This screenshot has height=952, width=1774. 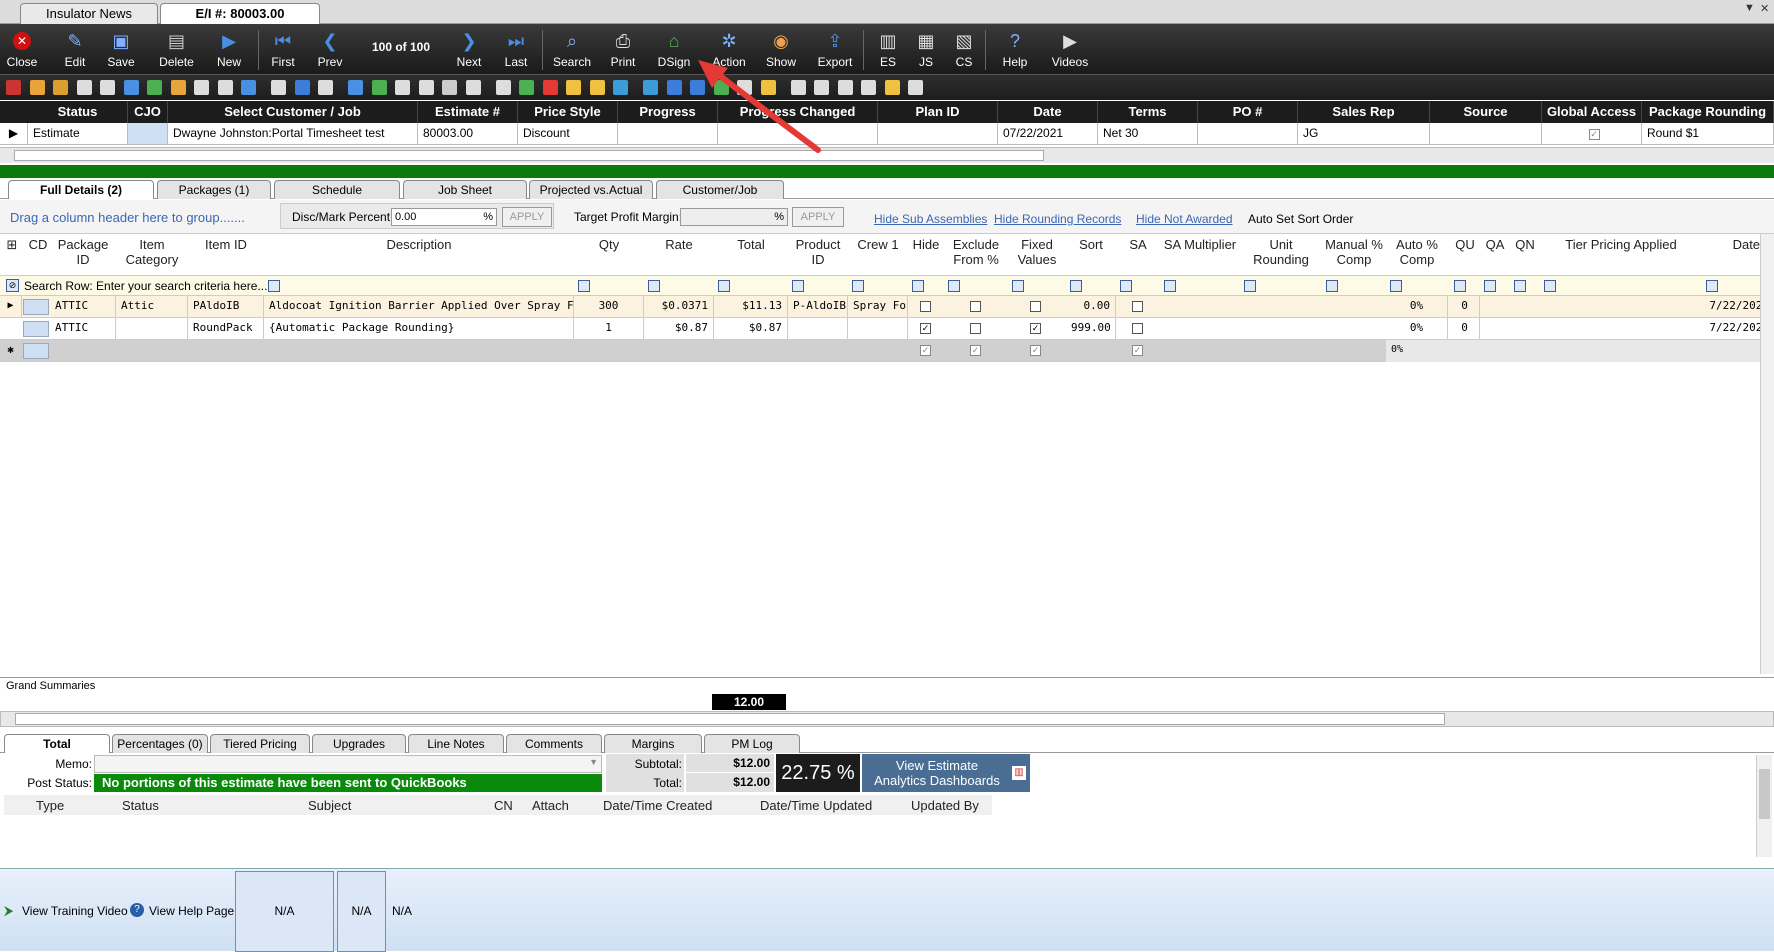 I want to click on cs-button: ▧ CS, so click(x=964, y=49).